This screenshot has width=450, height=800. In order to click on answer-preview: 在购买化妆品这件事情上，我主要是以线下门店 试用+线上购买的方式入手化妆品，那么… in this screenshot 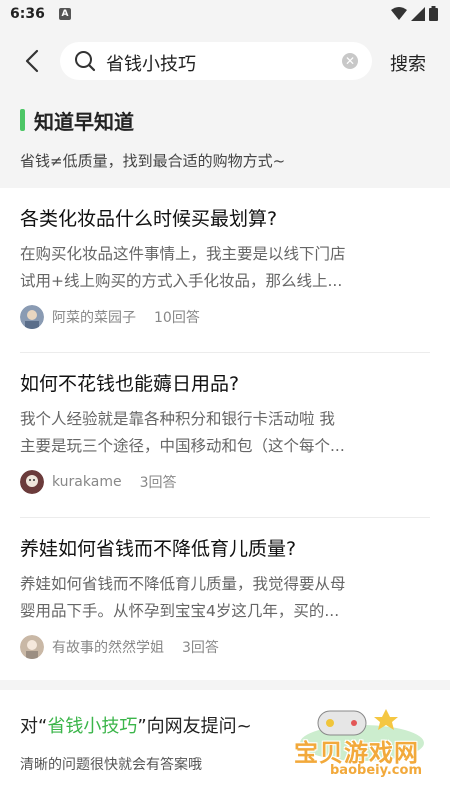, I will do `click(225, 268)`.